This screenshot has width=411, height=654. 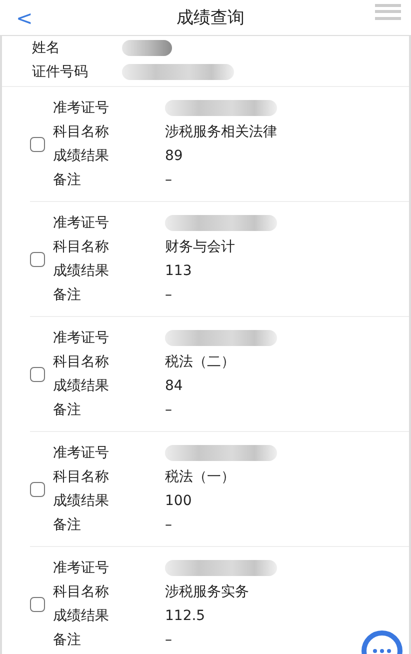 I want to click on field-value: 84, so click(x=174, y=386).